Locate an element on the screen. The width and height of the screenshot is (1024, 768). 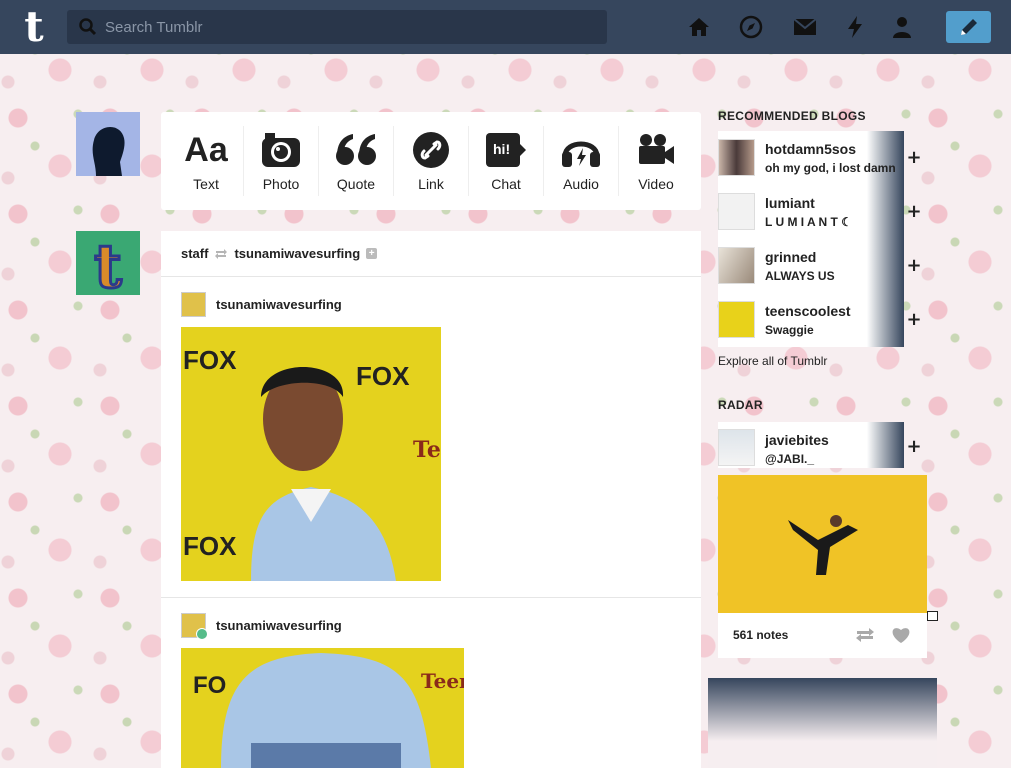
source-link: tsunamiwavesurfing is located at coordinates (297, 253).